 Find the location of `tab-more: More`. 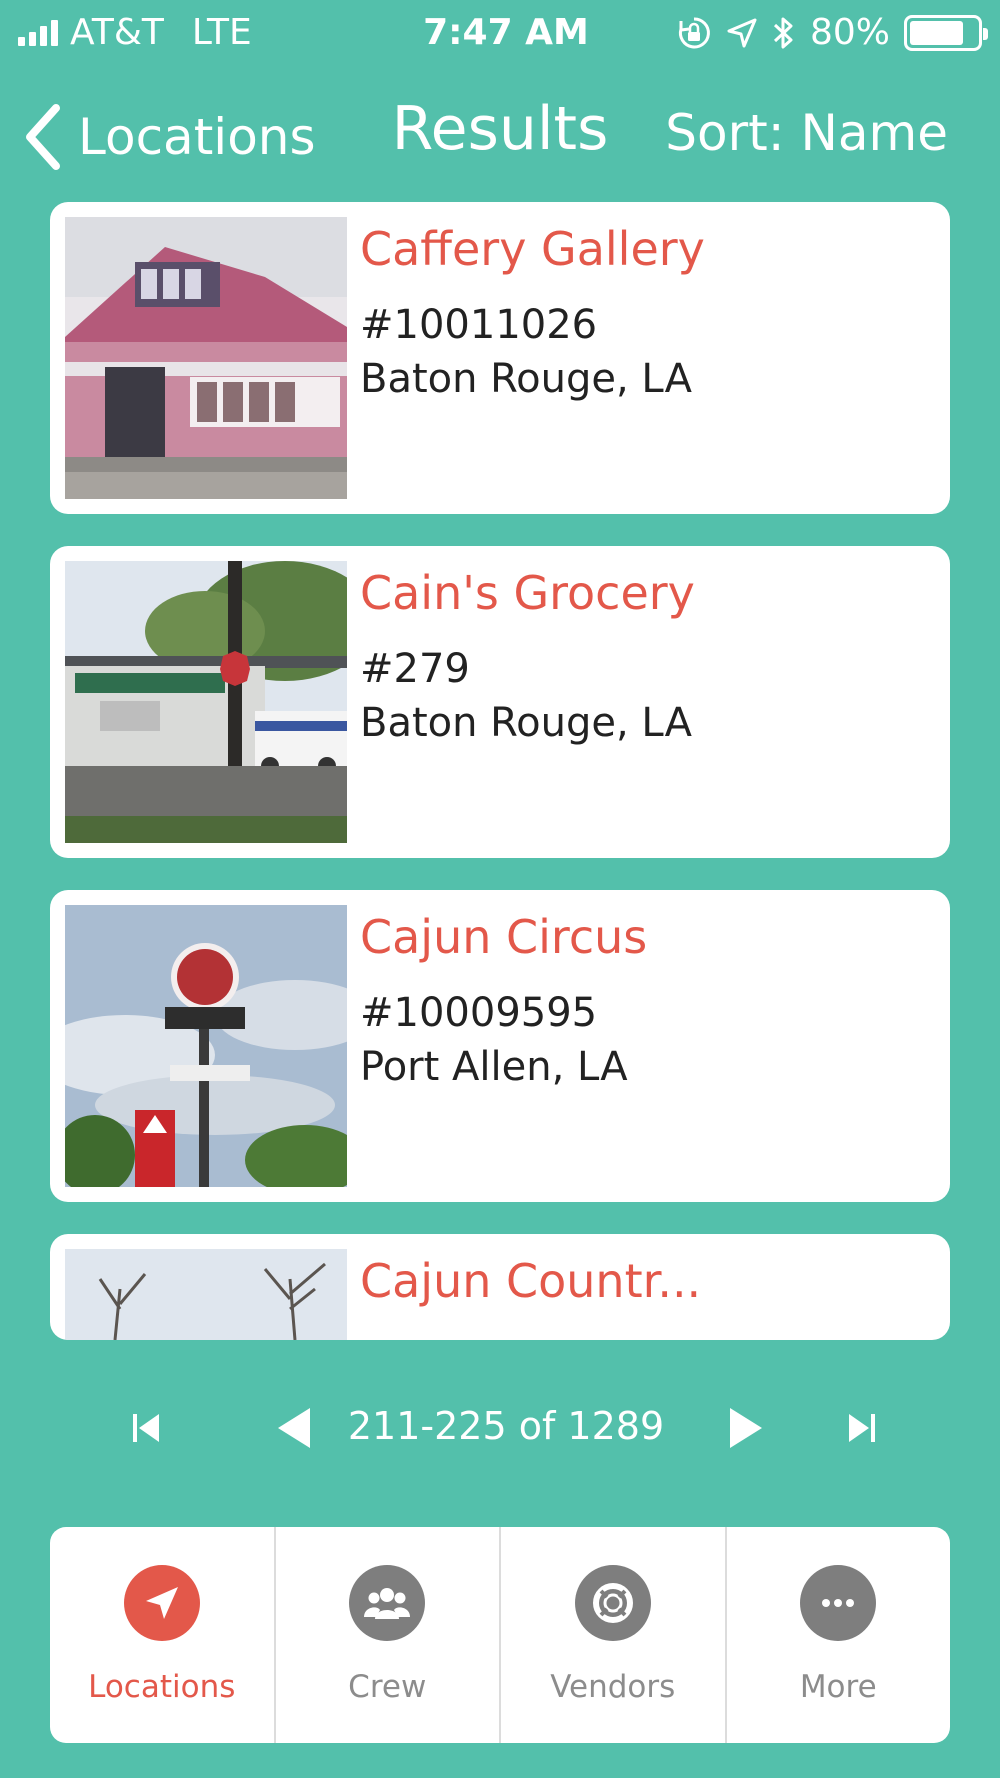

tab-more: More is located at coordinates (839, 1635).